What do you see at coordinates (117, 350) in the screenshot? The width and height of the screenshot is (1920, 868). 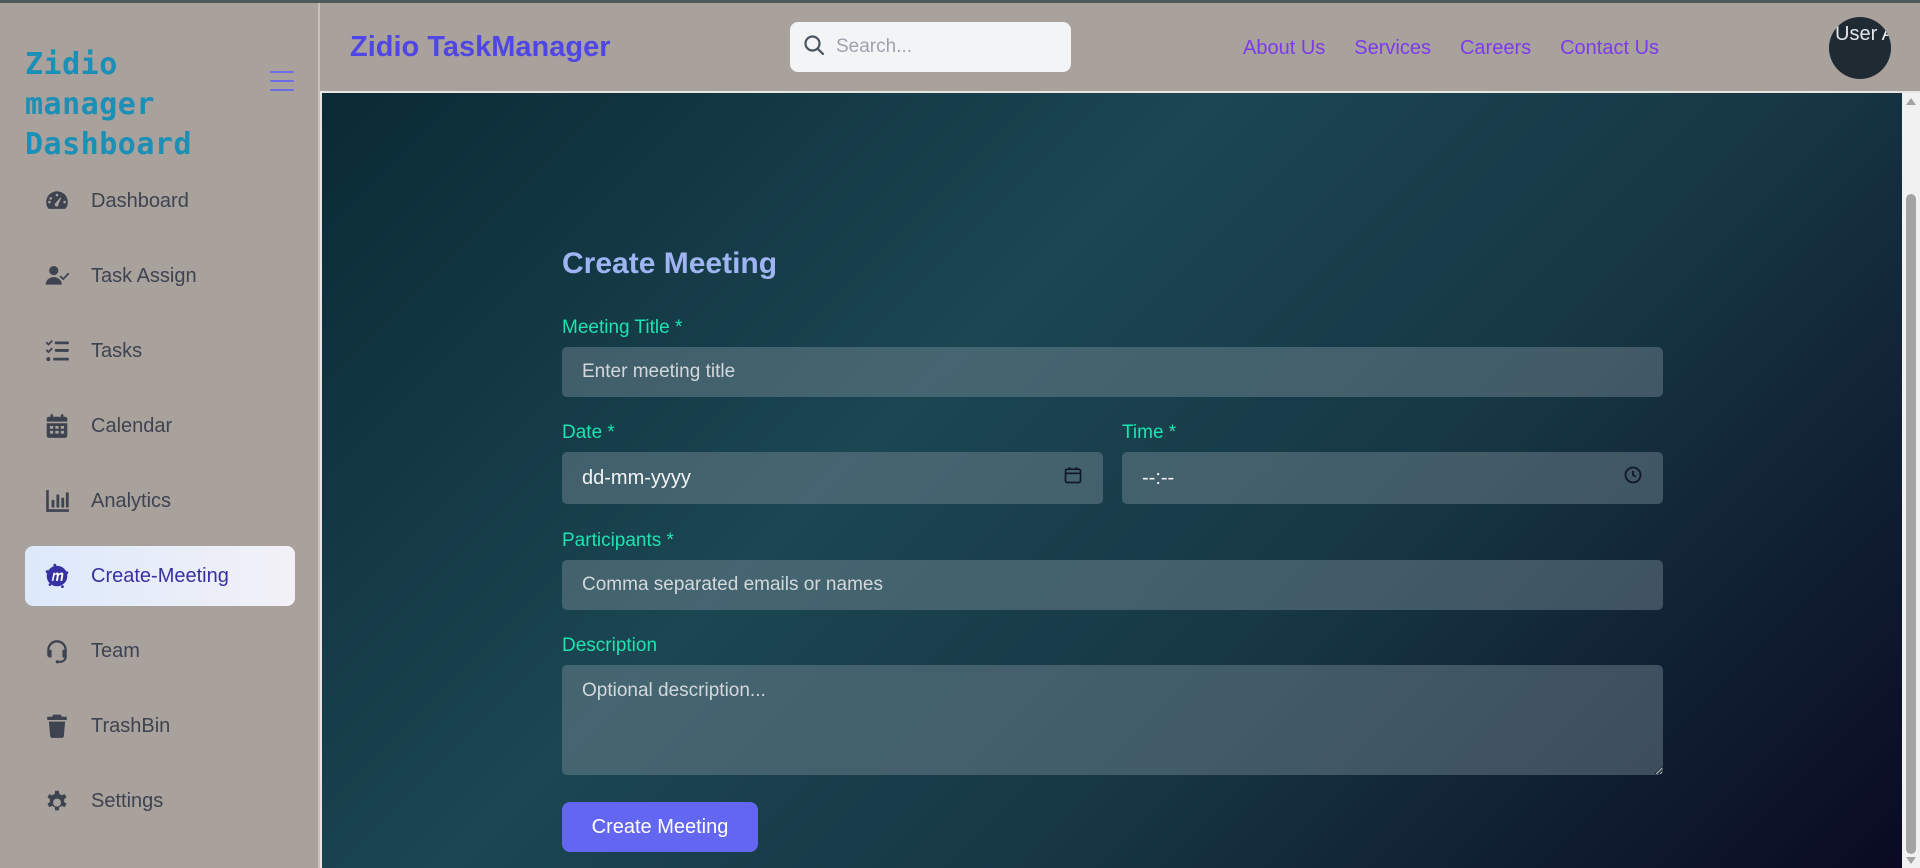 I see `sidebar-item-label: Tasks` at bounding box center [117, 350].